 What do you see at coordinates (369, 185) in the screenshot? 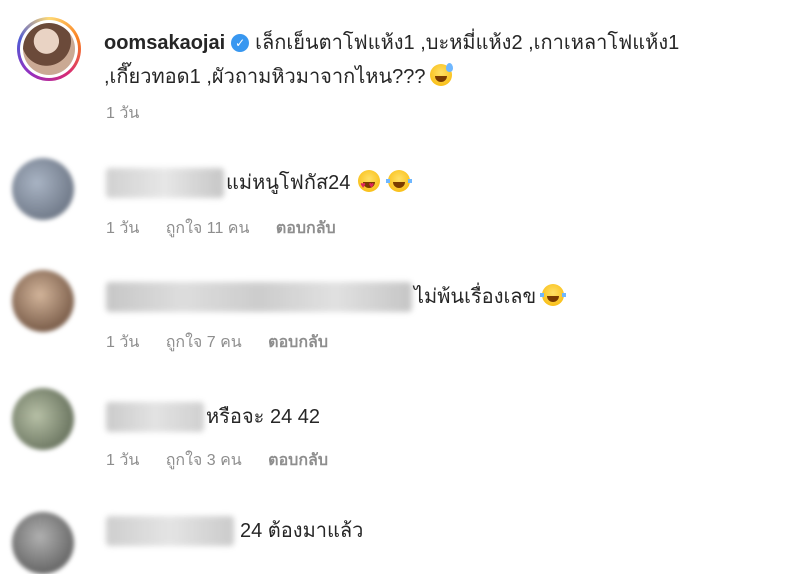
I see `heart-eyes-emoji-icon` at bounding box center [369, 185].